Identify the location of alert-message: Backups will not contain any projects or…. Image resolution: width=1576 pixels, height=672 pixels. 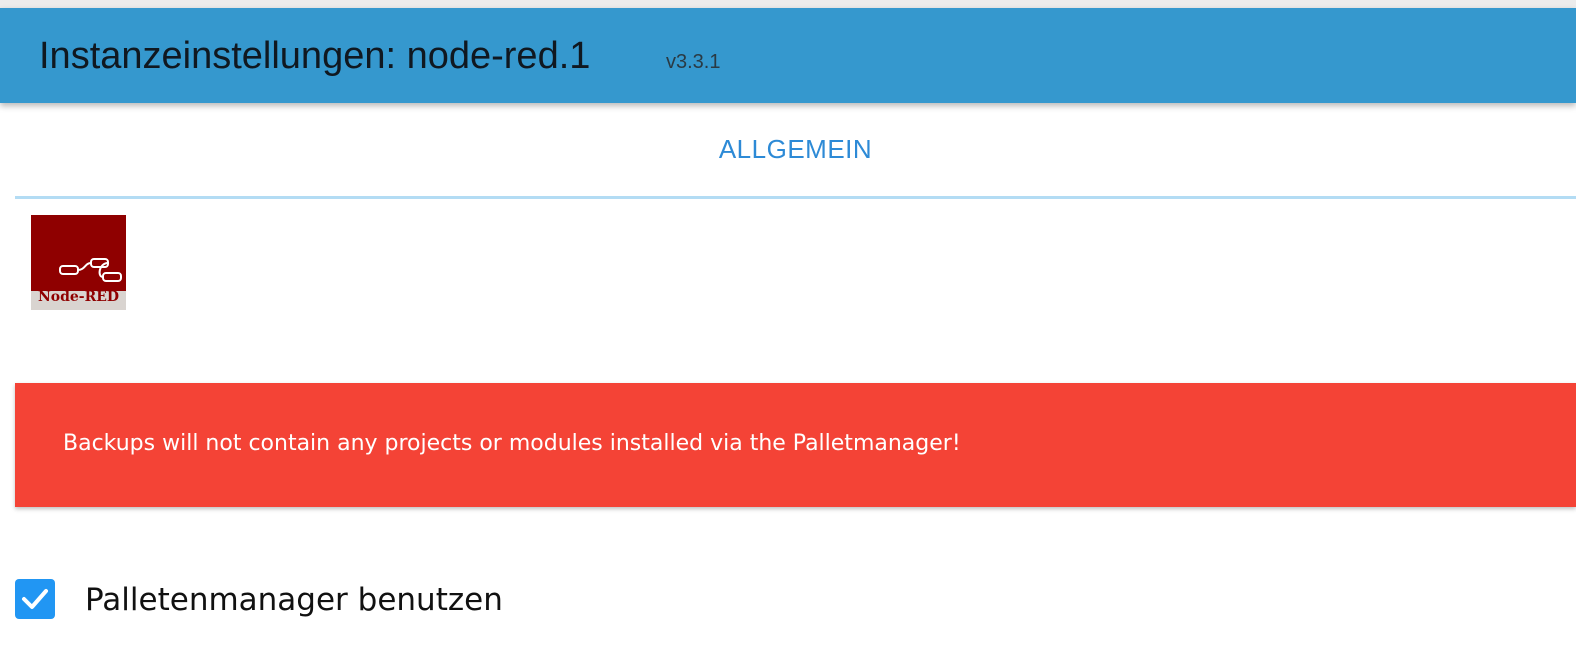
(512, 443).